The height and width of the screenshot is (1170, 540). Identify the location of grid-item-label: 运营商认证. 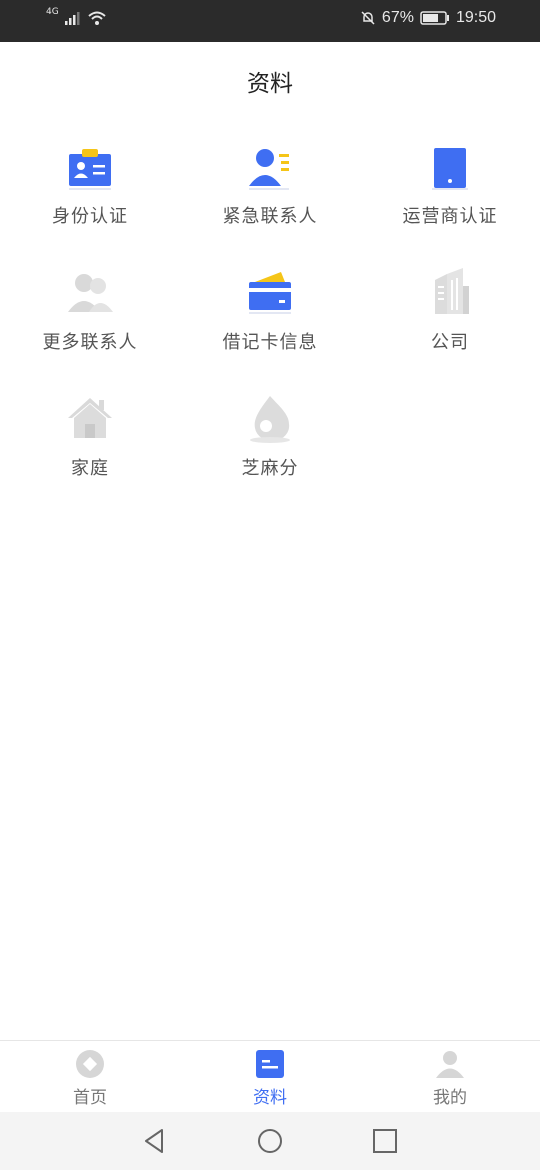
(450, 216).